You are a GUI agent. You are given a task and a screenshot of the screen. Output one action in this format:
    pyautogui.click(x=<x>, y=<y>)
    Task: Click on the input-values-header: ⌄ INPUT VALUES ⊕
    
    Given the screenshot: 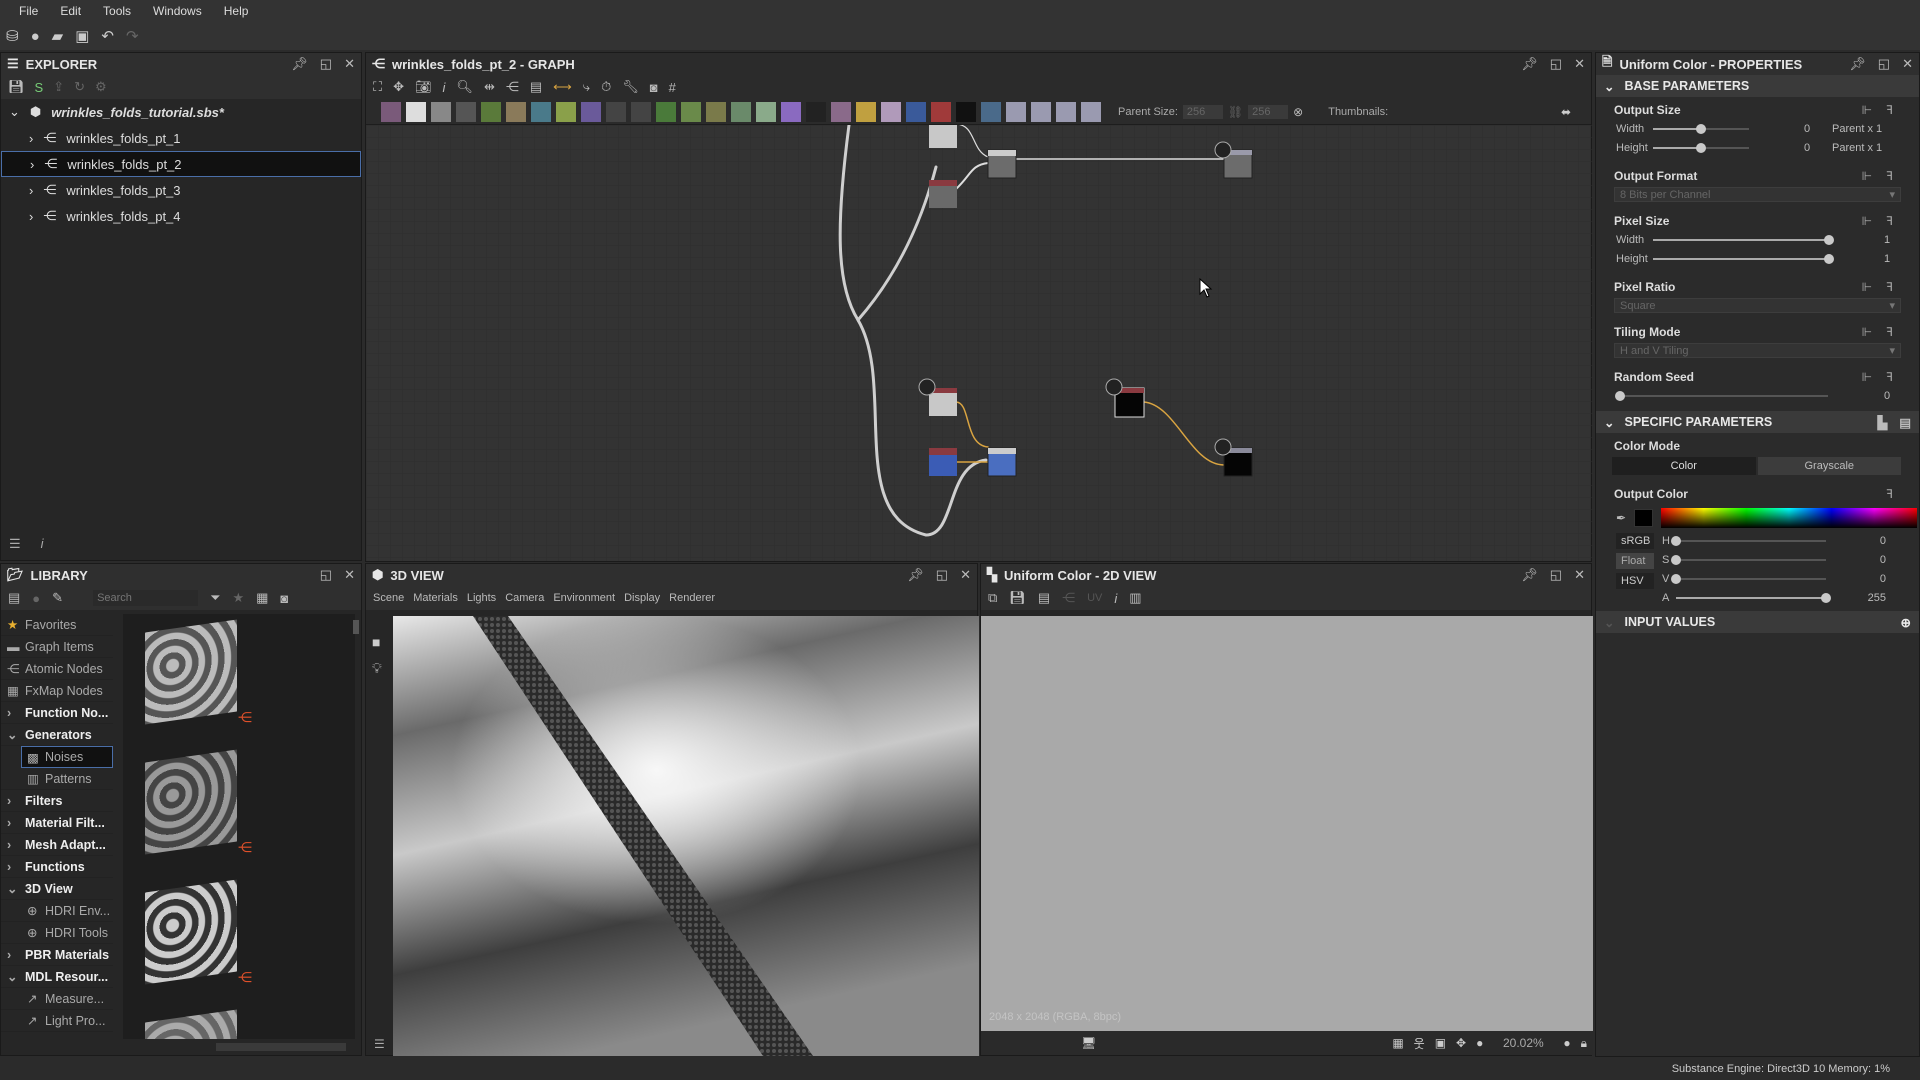 What is the action you would take?
    pyautogui.click(x=1757, y=622)
    